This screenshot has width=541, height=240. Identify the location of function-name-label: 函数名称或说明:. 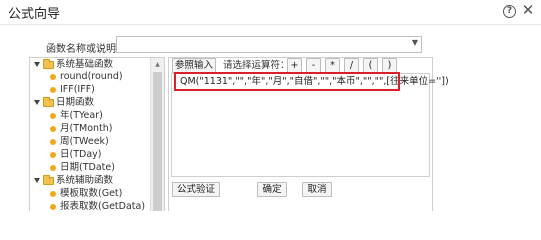
(83, 49).